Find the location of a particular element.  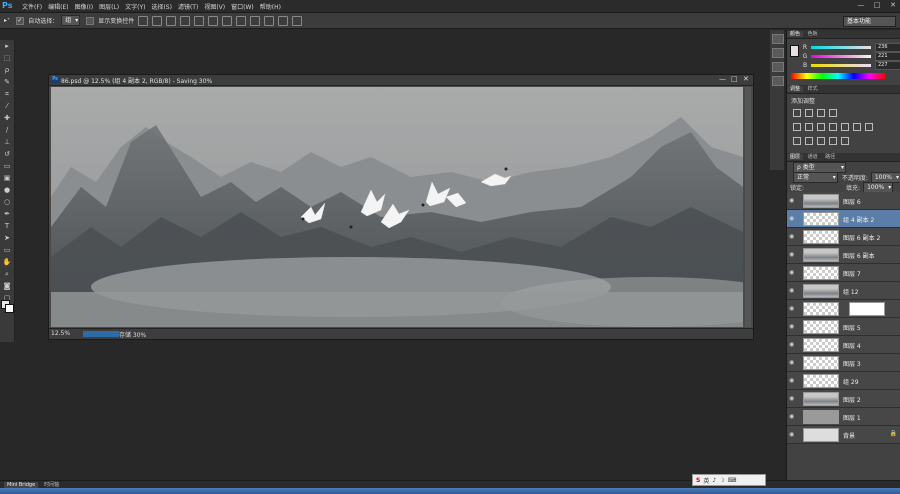

distribute-hcenter-icon is located at coordinates (283, 20).